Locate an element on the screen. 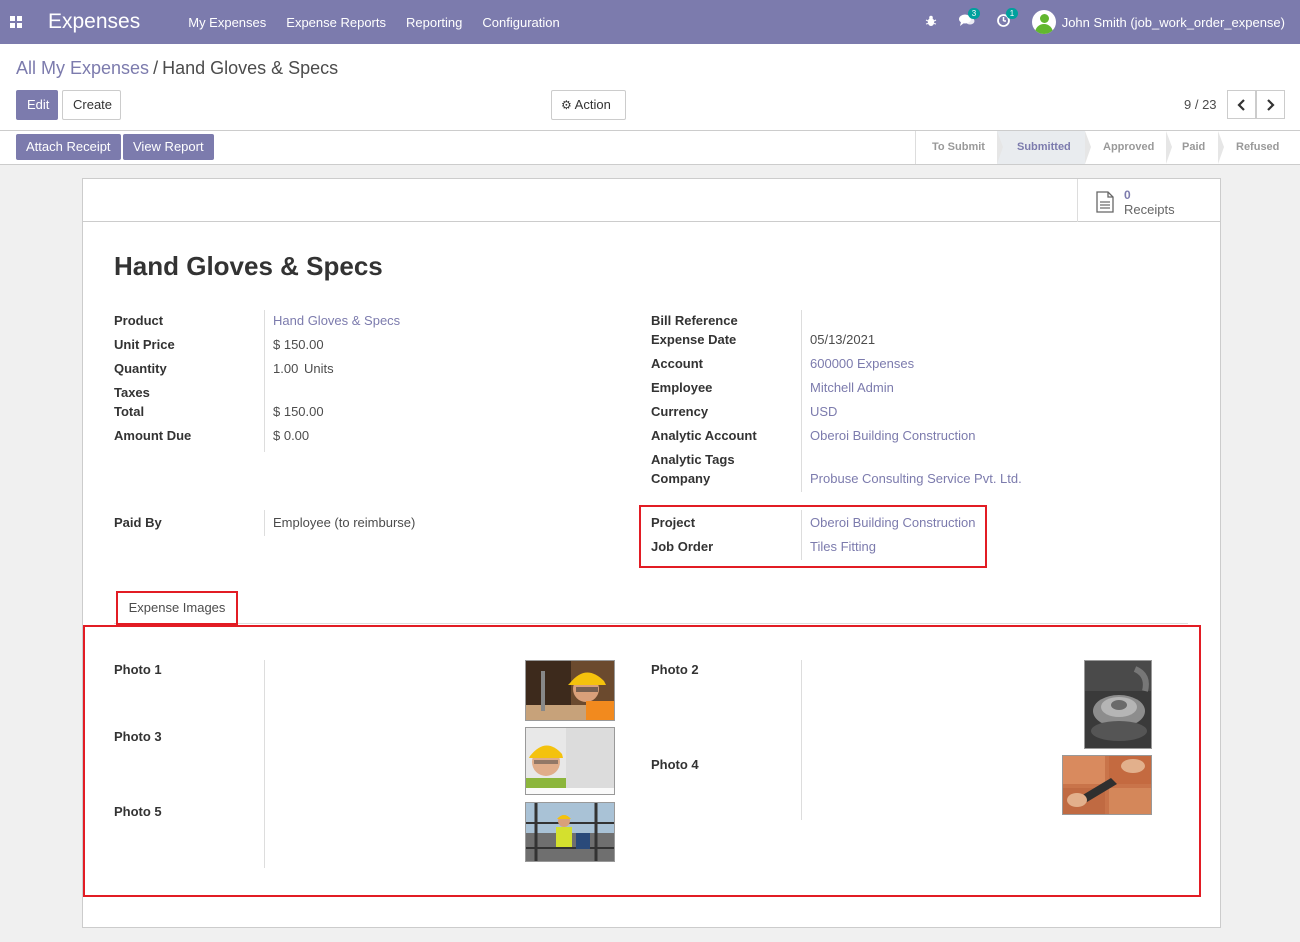 Image resolution: width=1300 pixels, height=942 pixels. employee-value: Mitchell Admin is located at coordinates (852, 387).